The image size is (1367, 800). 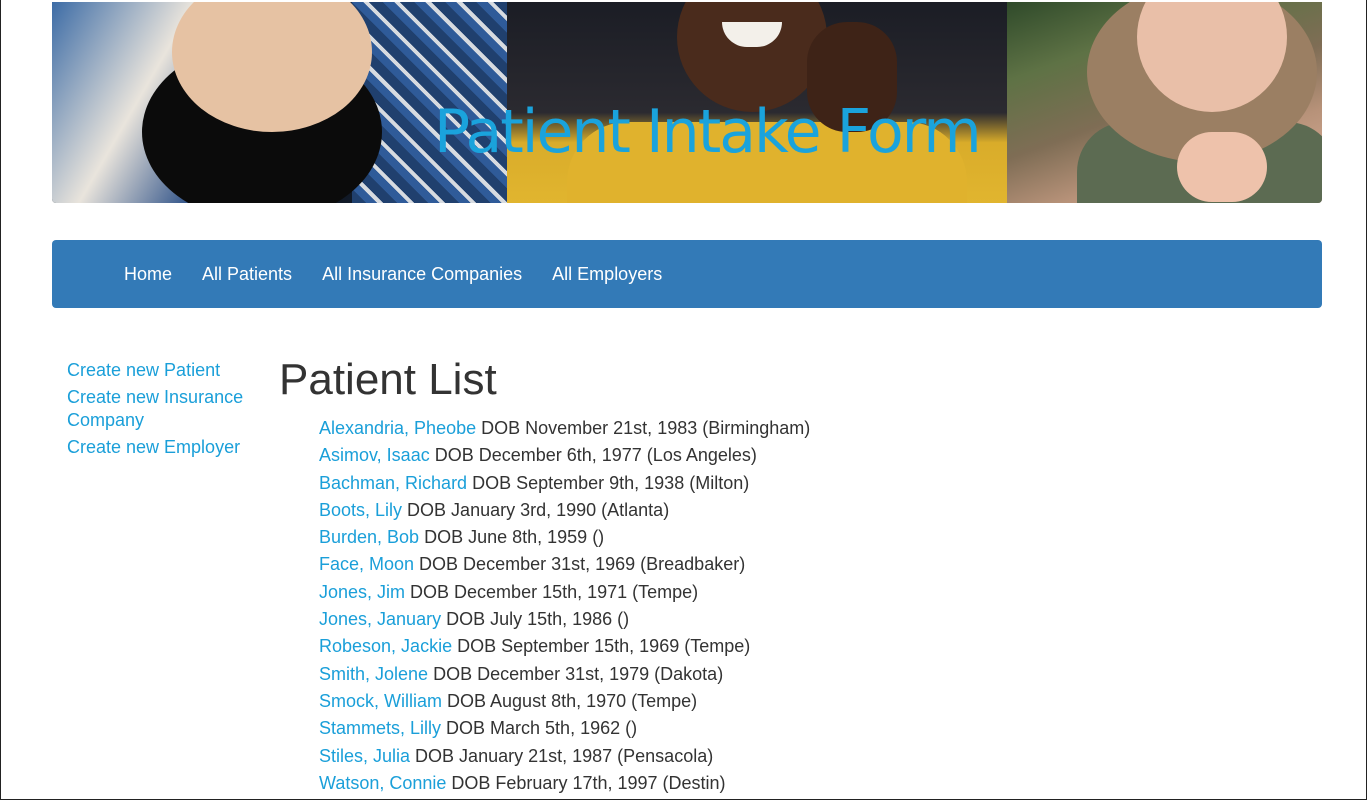 I want to click on patient-name-link: Smock, William, so click(x=380, y=701).